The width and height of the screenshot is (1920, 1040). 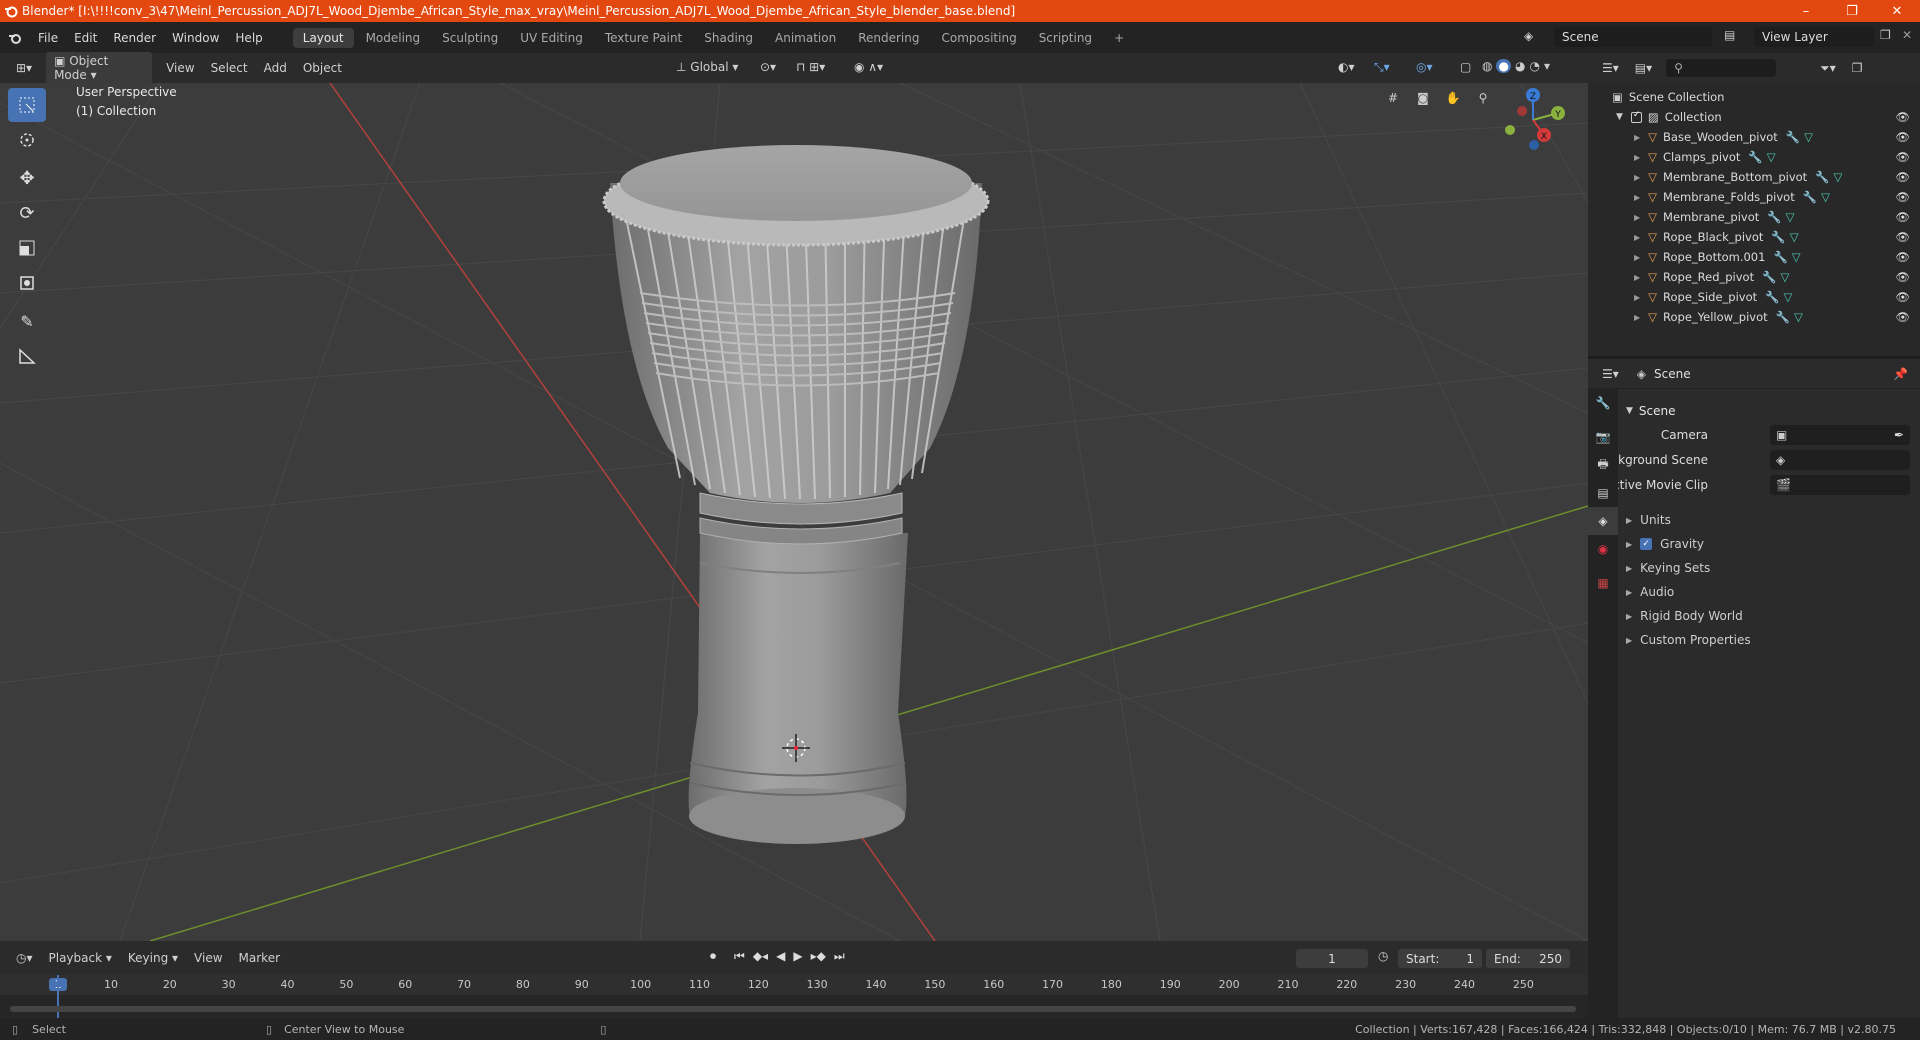 I want to click on move-tool-icon: ✥, so click(x=27, y=178).